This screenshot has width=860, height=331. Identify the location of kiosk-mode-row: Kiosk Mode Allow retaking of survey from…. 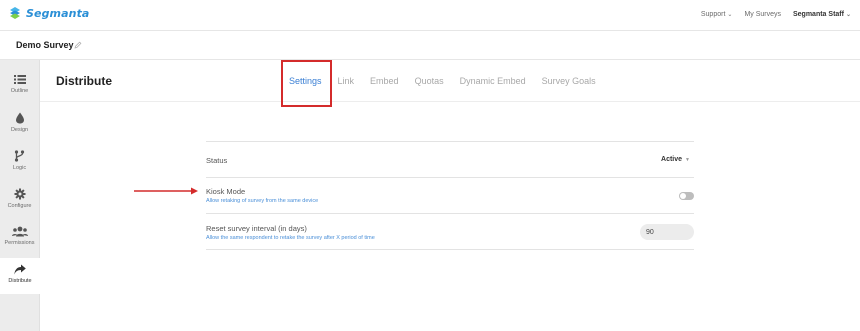
(450, 195).